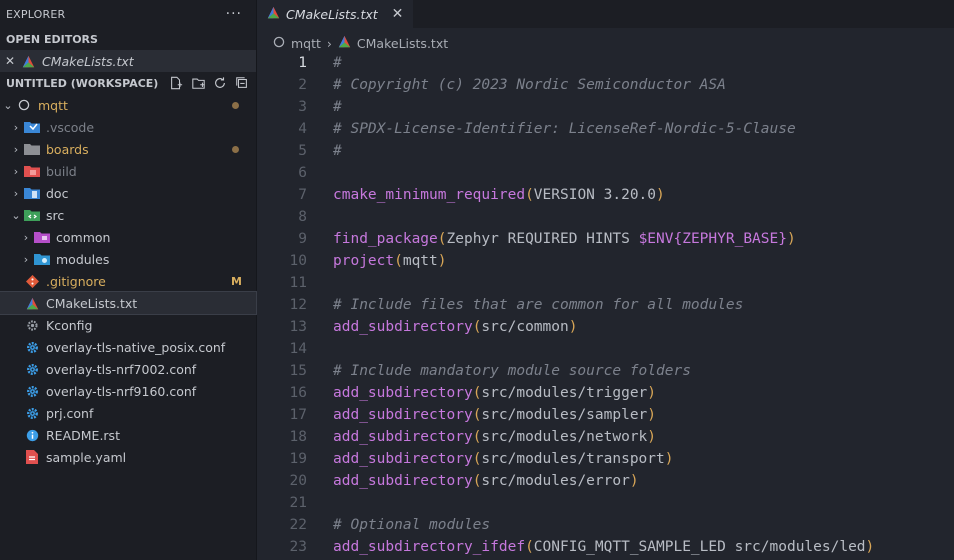 The height and width of the screenshot is (560, 954). Describe the element at coordinates (298, 371) in the screenshot. I see `line-number: 15` at that location.